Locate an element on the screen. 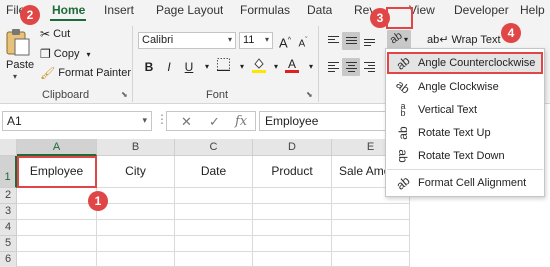  row-header-3: 3 is located at coordinates (8, 212).